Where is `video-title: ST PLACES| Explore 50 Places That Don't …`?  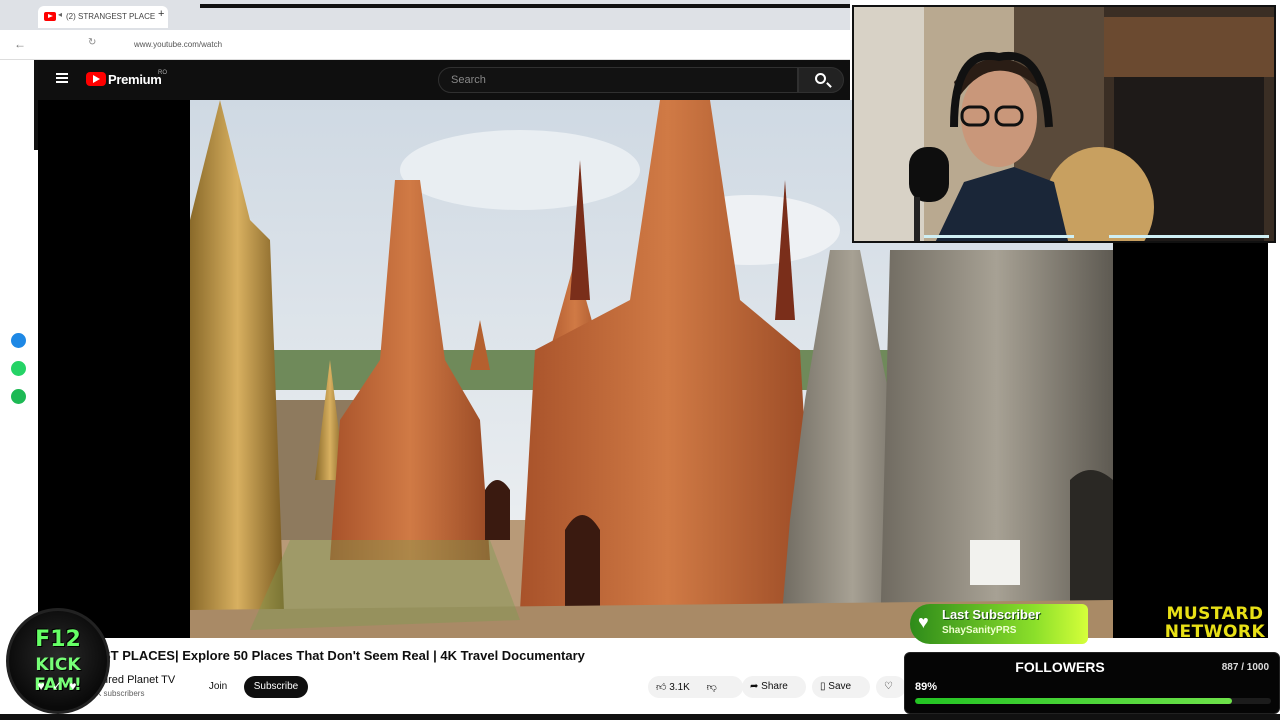
video-title: ST PLACES| Explore 50 Places That Don't … is located at coordinates (343, 655).